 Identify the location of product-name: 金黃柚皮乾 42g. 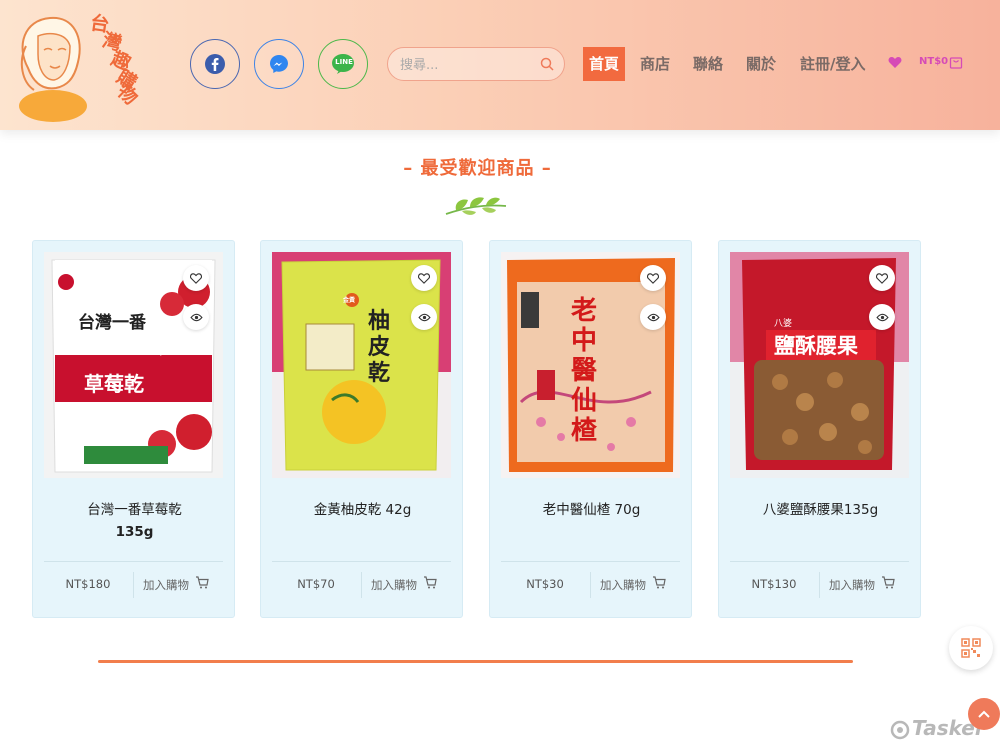
(362, 510).